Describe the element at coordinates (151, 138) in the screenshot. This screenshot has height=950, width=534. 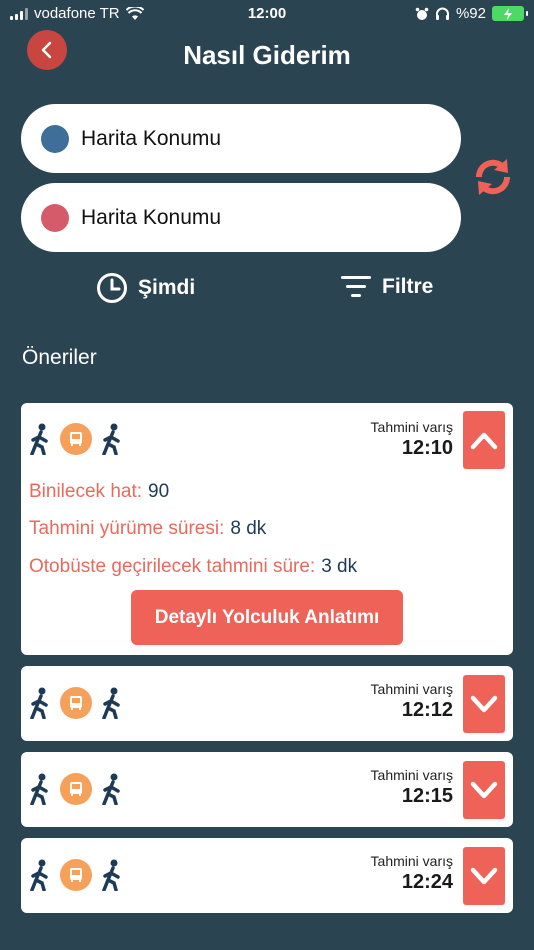
I see `origin-text: Harita Konumu` at that location.